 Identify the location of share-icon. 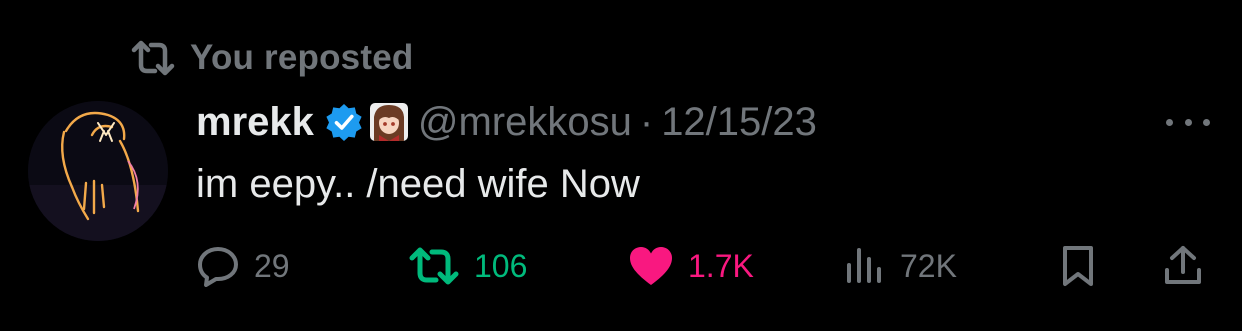
(1183, 266).